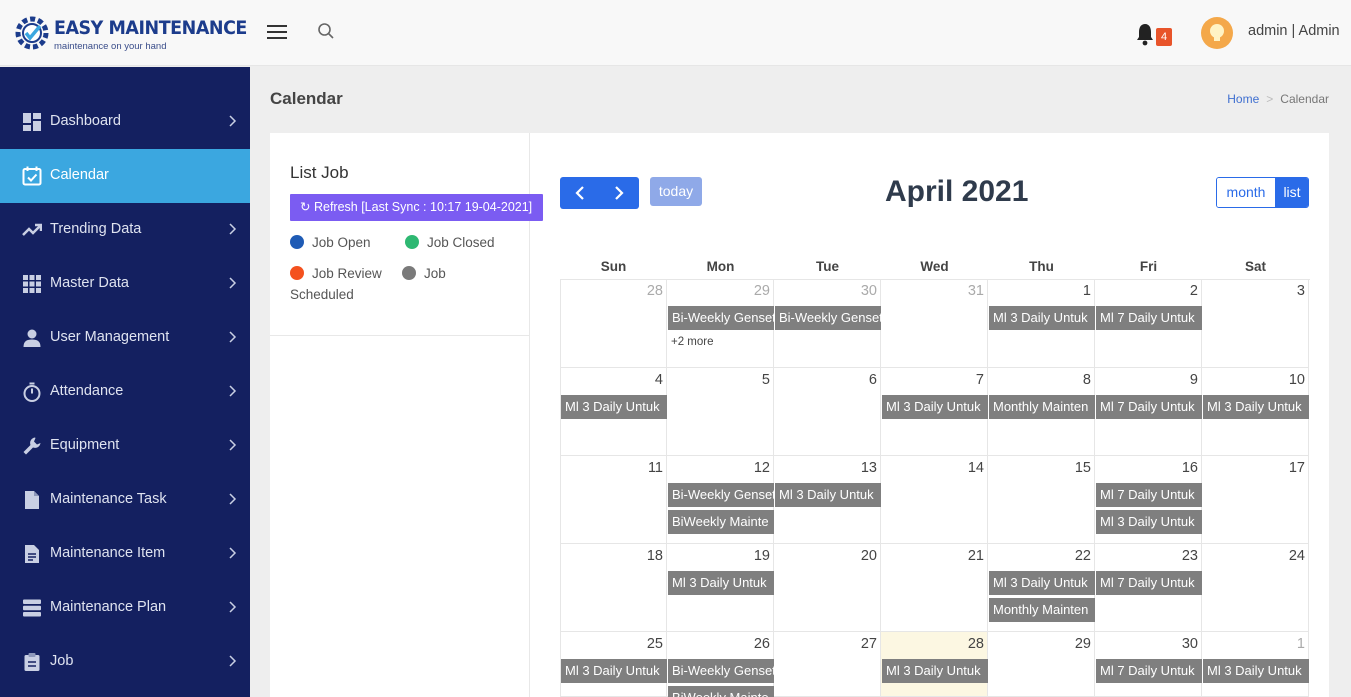 This screenshot has height=697, width=1351. What do you see at coordinates (1291, 192) in the screenshot?
I see `list-view-button: list` at bounding box center [1291, 192].